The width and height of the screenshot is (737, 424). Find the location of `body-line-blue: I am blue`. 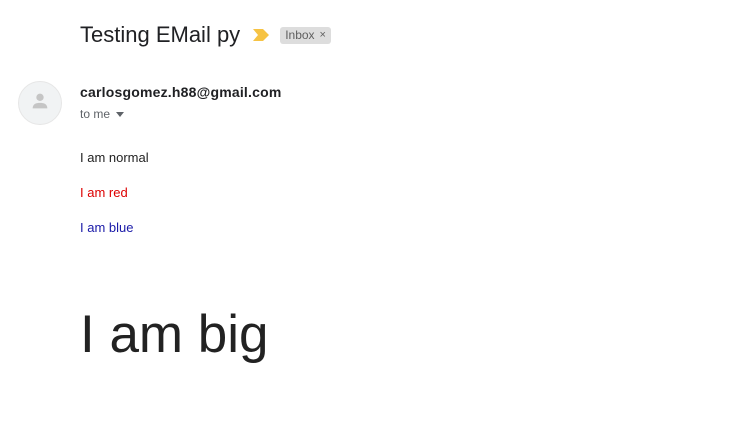

body-line-blue: I am blue is located at coordinates (107, 227).